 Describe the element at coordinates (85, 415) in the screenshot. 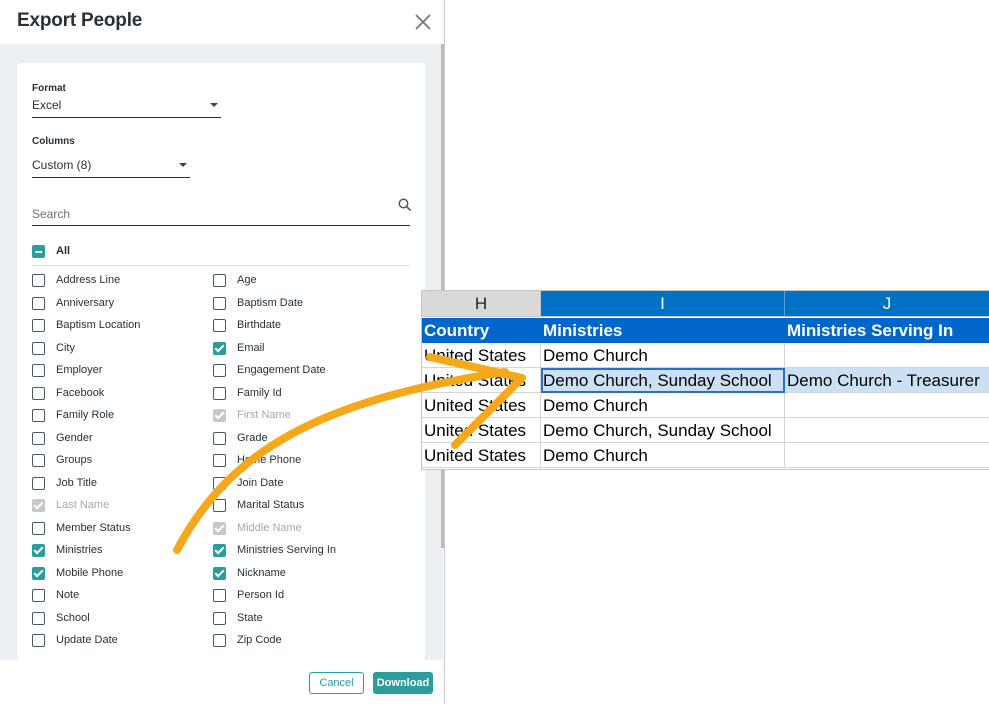

I see `column-option-label: Family Role` at that location.